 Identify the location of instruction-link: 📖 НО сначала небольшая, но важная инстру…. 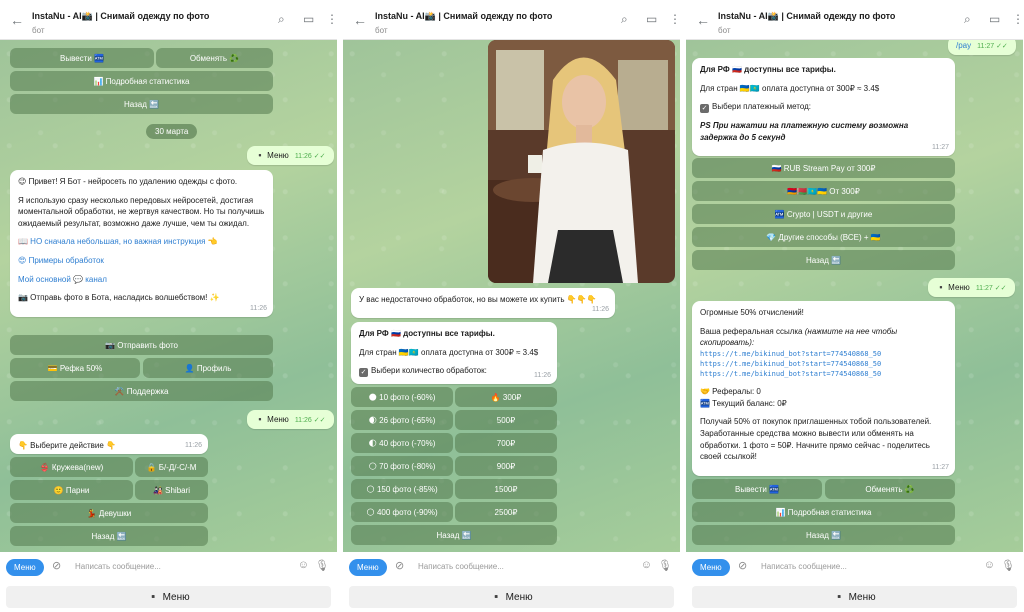
(141, 242).